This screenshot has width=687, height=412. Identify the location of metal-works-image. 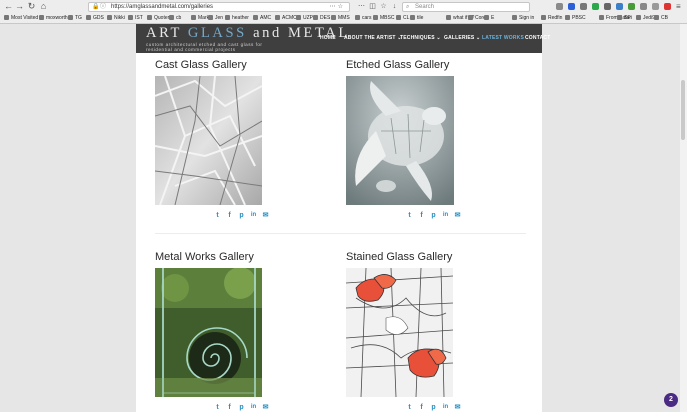
(208, 332).